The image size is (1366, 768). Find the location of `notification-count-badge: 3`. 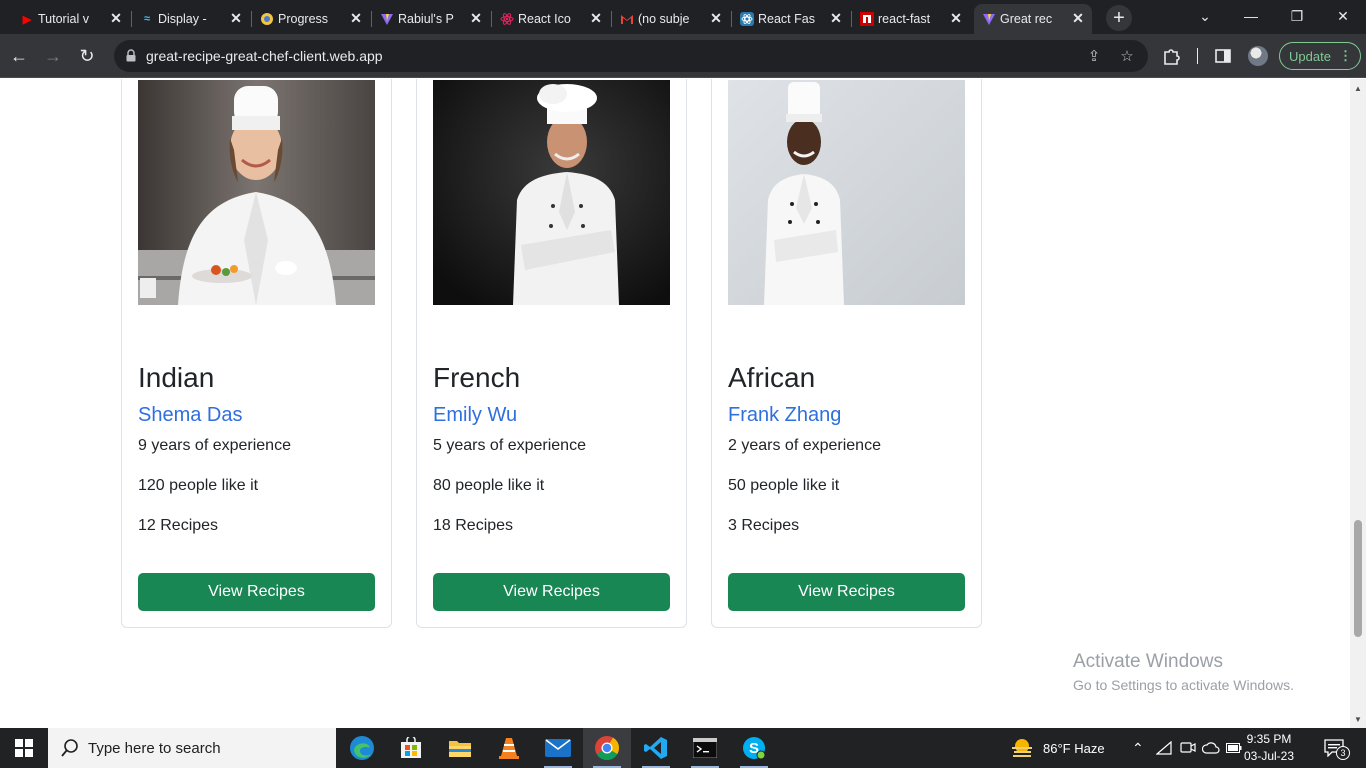

notification-count-badge: 3 is located at coordinates (1343, 753).